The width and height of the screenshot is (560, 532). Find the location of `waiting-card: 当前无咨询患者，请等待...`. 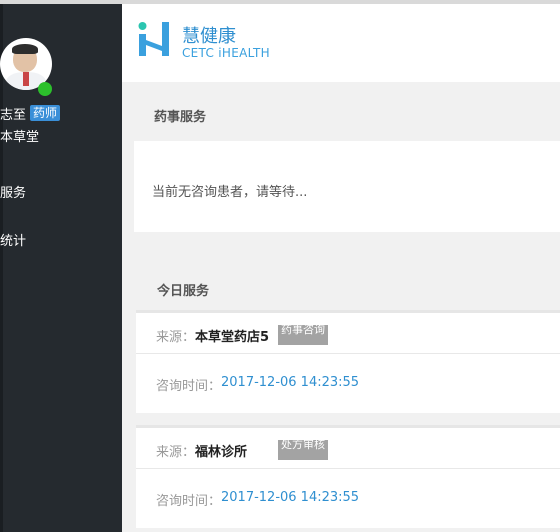

waiting-card: 当前无咨询患者，请等待... is located at coordinates (347, 186).